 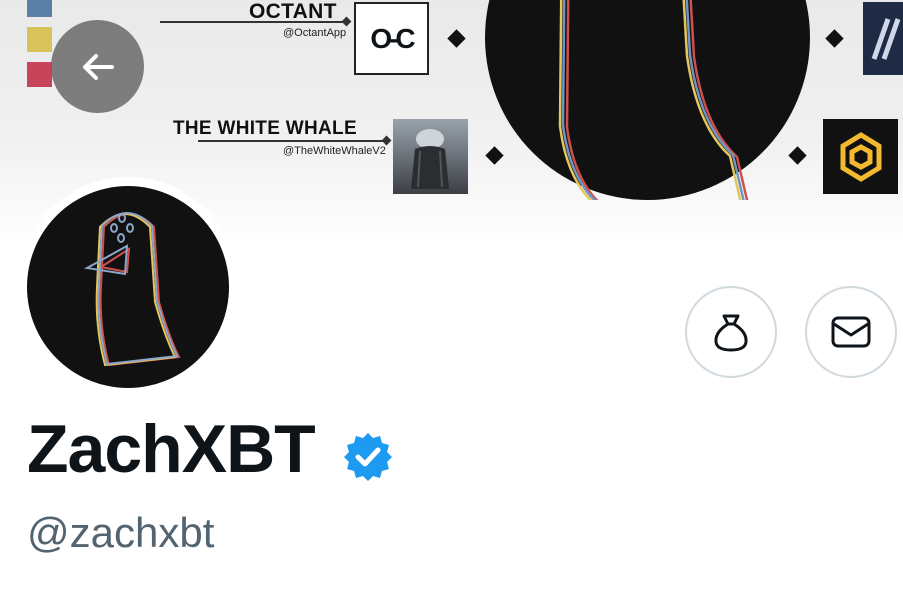 I want to click on whitewhale-image, so click(x=430, y=156).